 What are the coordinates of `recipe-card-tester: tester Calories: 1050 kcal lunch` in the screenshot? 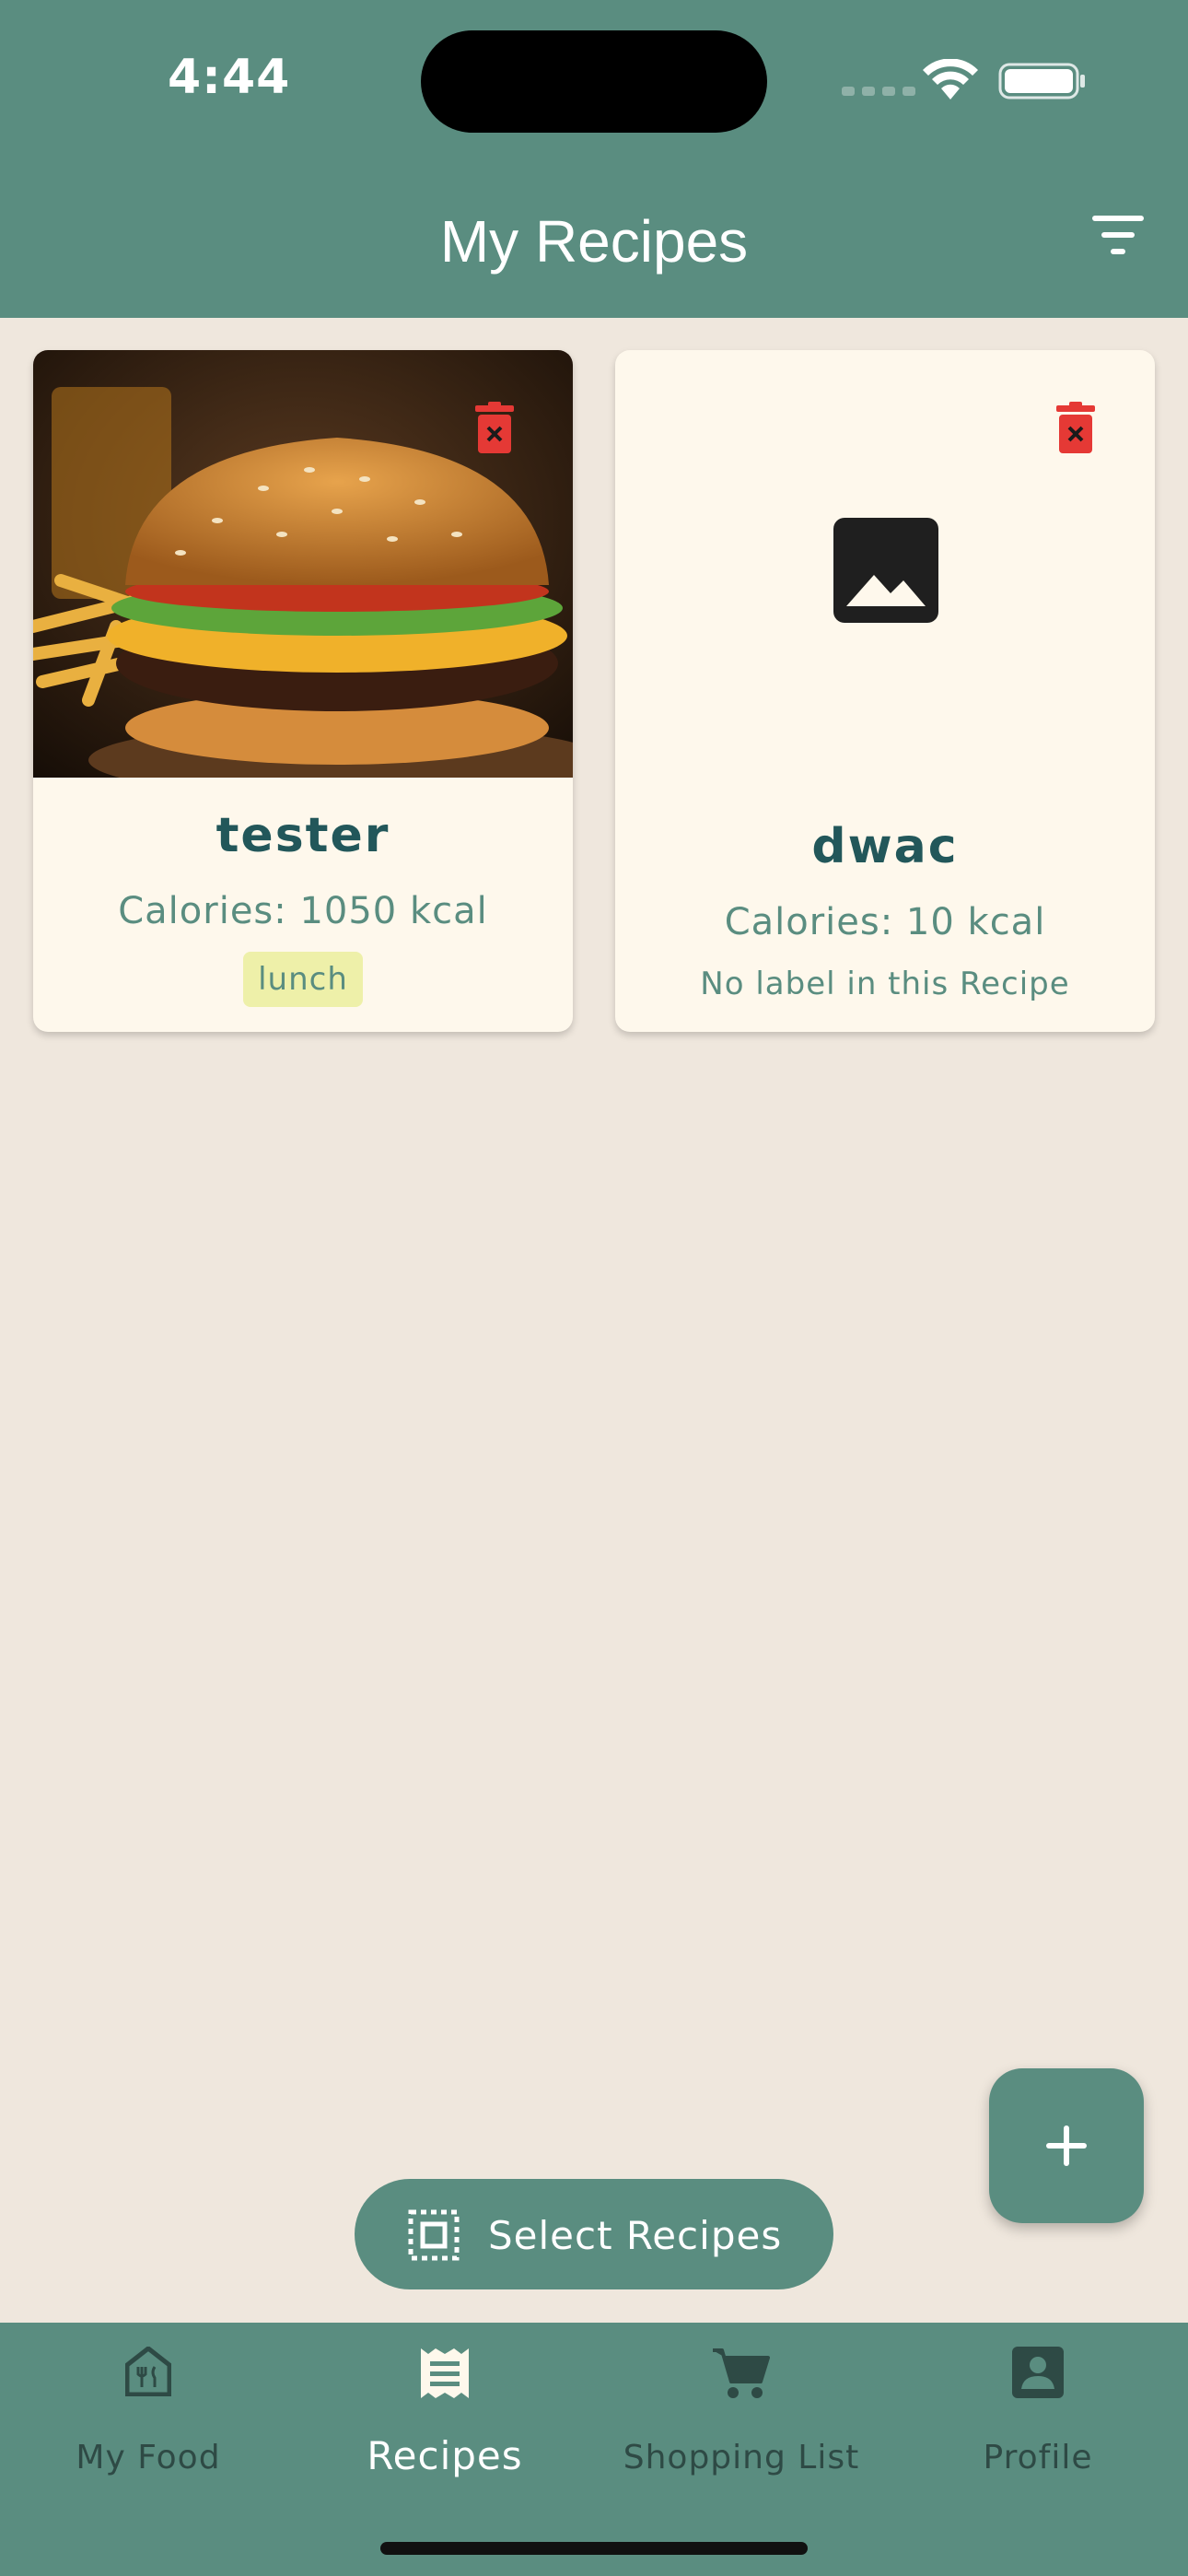 It's located at (303, 691).